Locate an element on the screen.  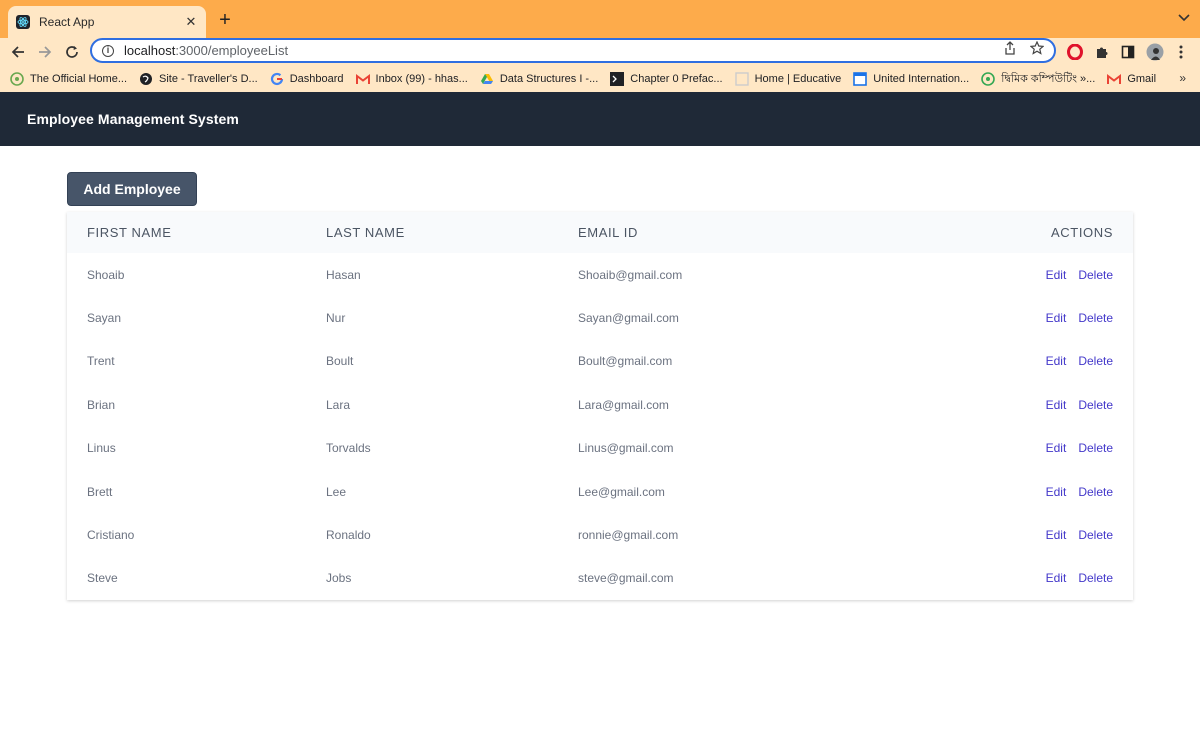
email-cell: ronnie@gmail.com is located at coordinates (628, 535).